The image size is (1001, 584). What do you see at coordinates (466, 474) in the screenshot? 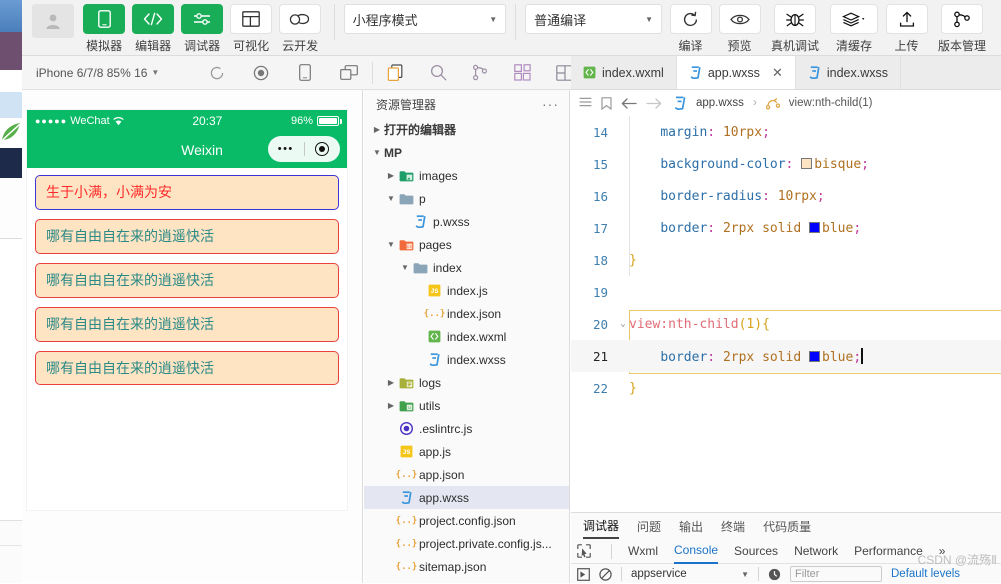
I see `tree-item-app-json: {..} app.json` at bounding box center [466, 474].